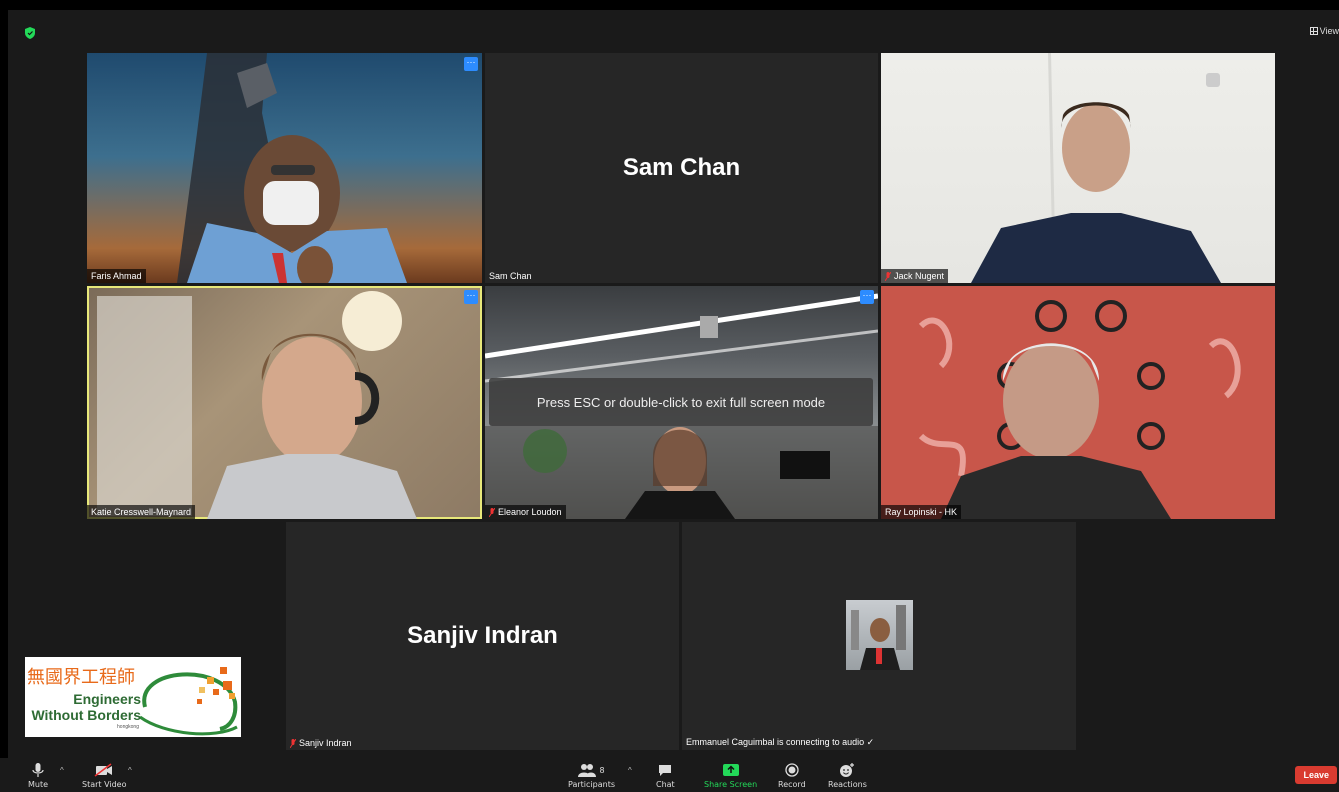  I want to click on chat-bubble-icon, so click(665, 770).